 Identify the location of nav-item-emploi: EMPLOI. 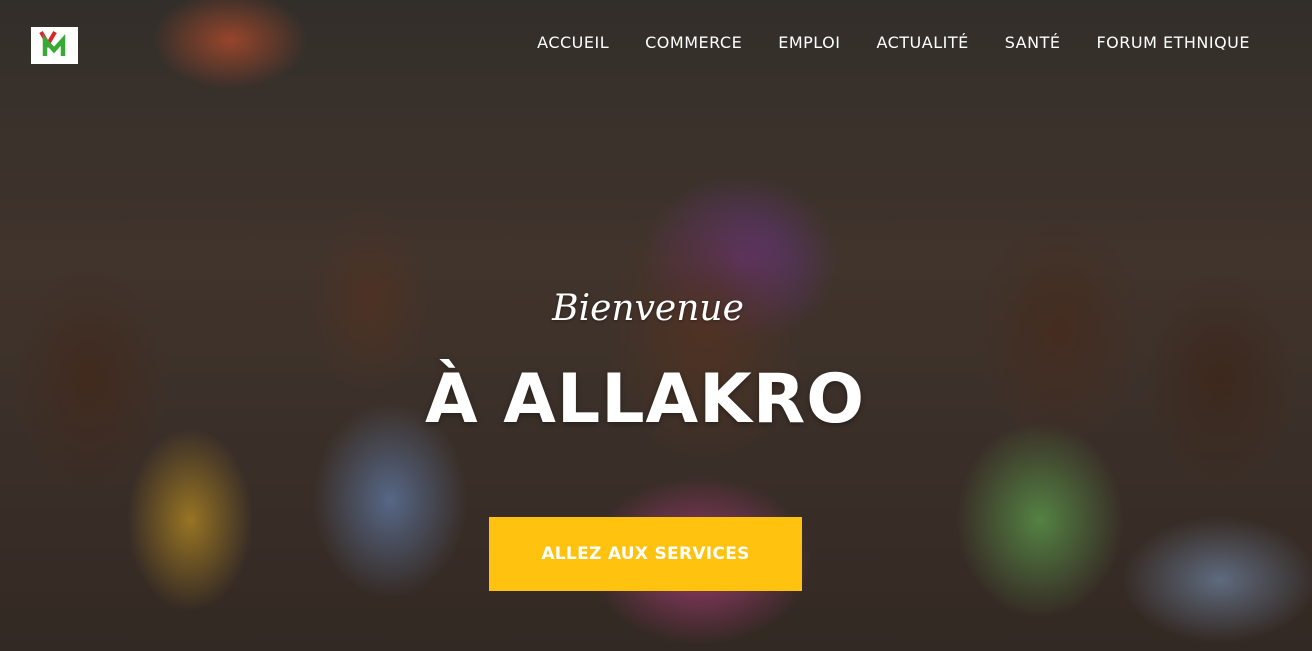
(809, 42).